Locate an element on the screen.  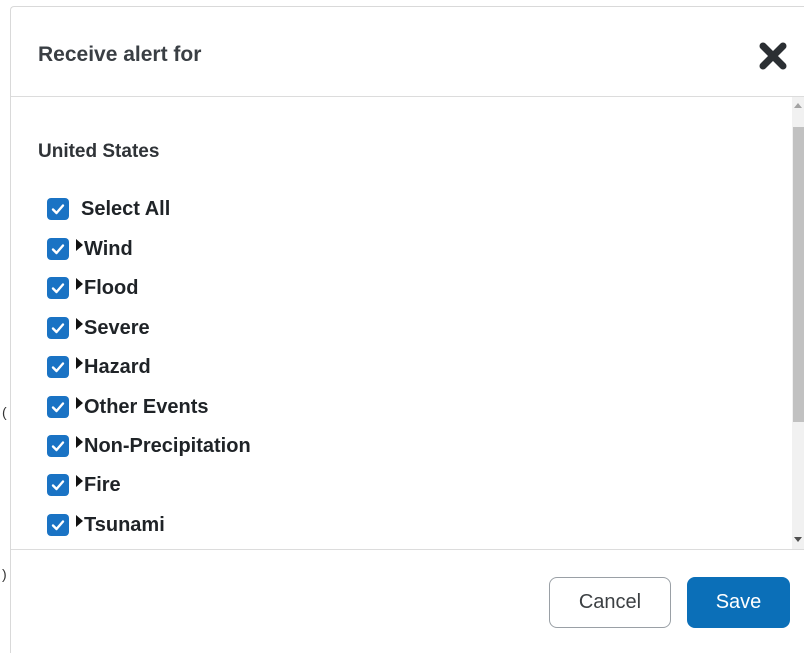
option-hazard: Hazard is located at coordinates (297, 367).